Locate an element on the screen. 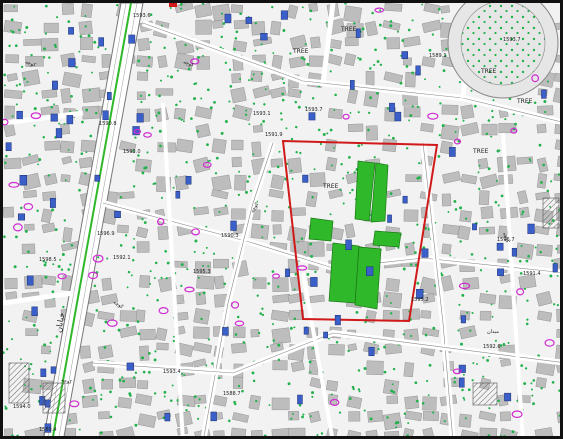 The height and width of the screenshot is (439, 563). tree-label: TREE is located at coordinates (348, 29).